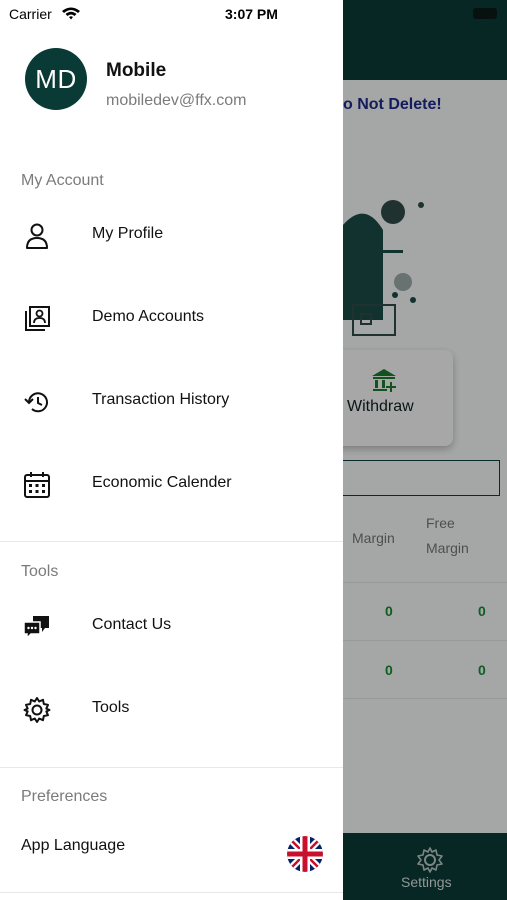 The image size is (507, 900). What do you see at coordinates (56, 79) in the screenshot?
I see `avatar: MD` at bounding box center [56, 79].